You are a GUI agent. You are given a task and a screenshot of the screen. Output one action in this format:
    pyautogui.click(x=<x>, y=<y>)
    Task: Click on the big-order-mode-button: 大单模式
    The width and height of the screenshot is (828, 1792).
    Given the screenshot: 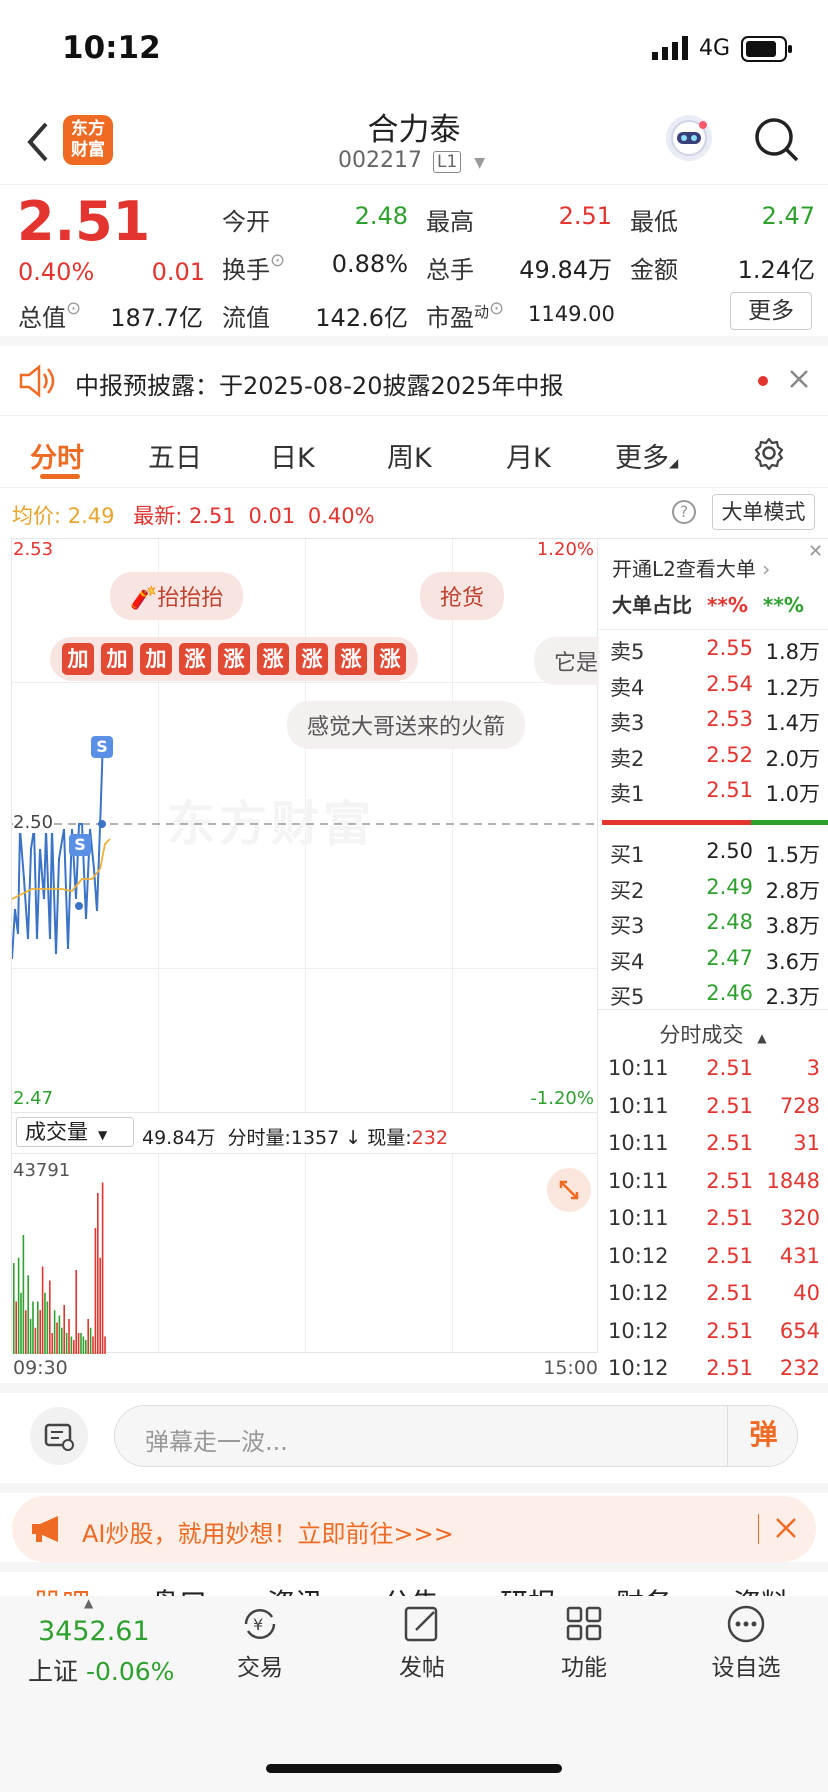 What is the action you would take?
    pyautogui.click(x=763, y=512)
    